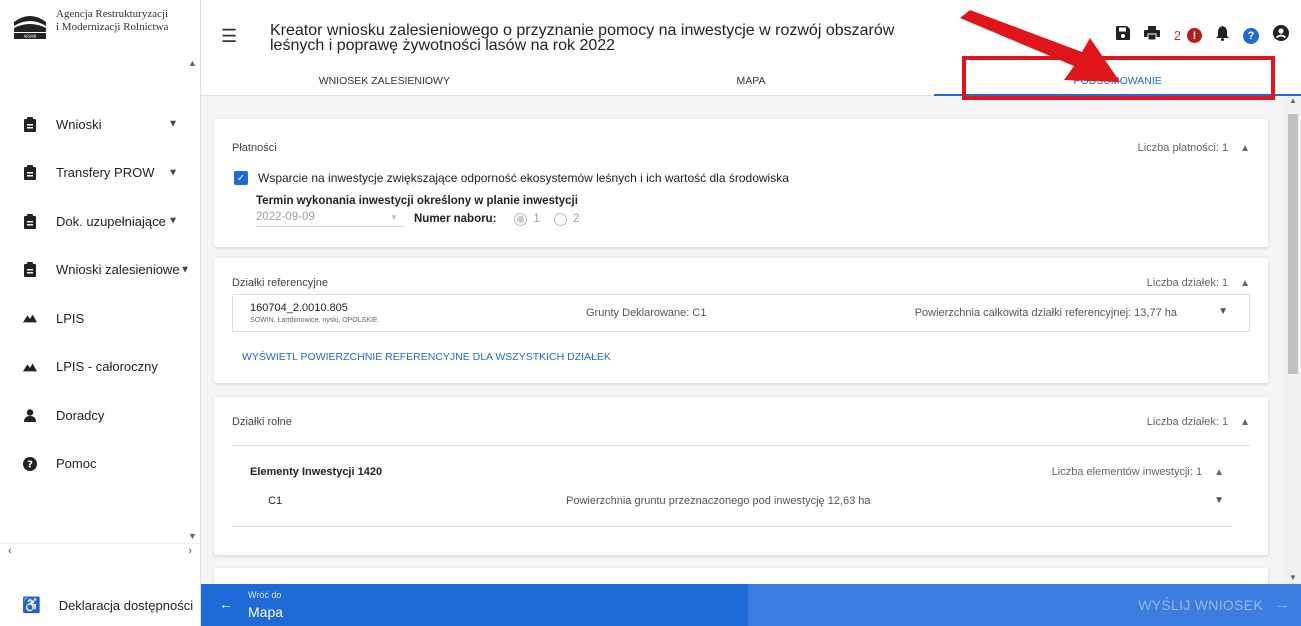 The height and width of the screenshot is (626, 1301). What do you see at coordinates (1183, 148) in the screenshot?
I see `payments-count-label: Liczba płatności: 1` at bounding box center [1183, 148].